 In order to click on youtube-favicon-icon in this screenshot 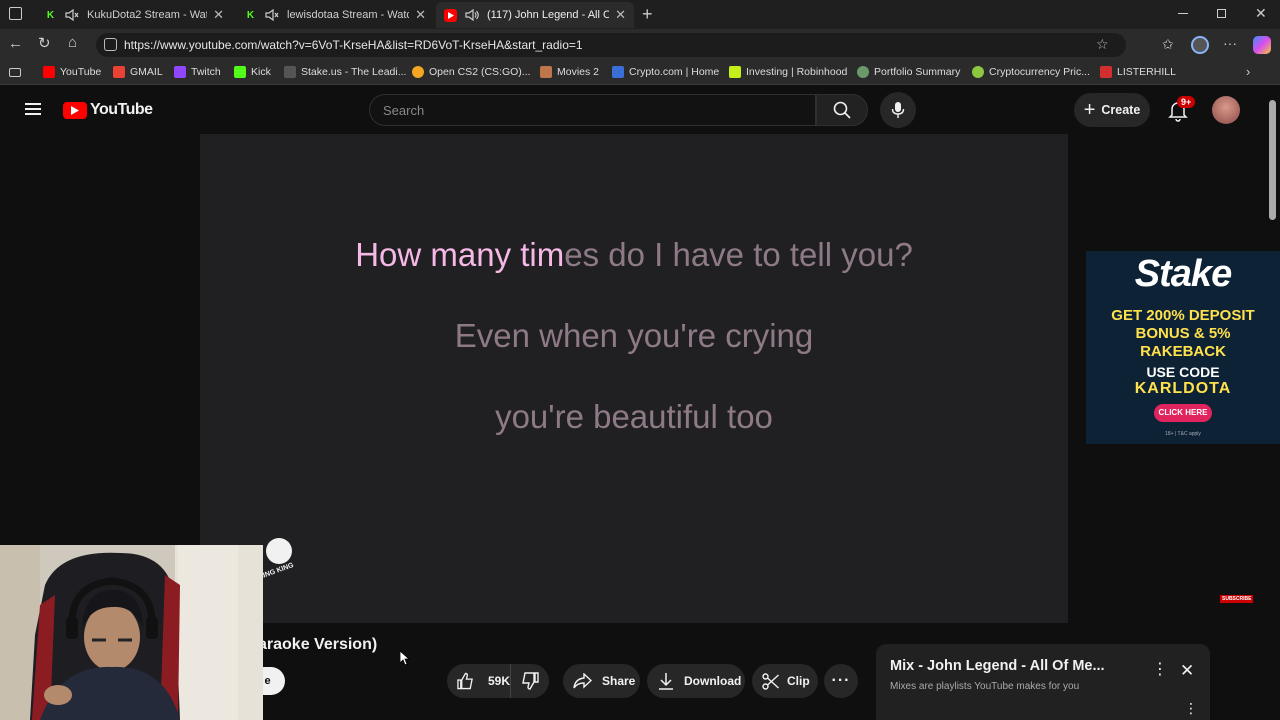, I will do `click(49, 72)`.